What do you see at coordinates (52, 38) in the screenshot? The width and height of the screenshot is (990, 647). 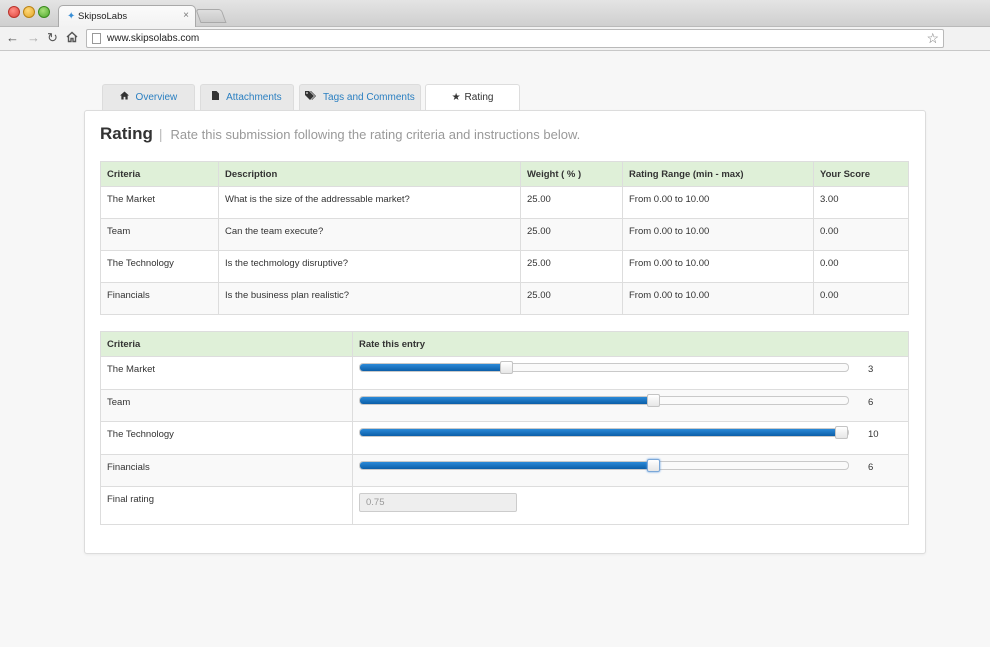 I see `reload-icon: ↻` at bounding box center [52, 38].